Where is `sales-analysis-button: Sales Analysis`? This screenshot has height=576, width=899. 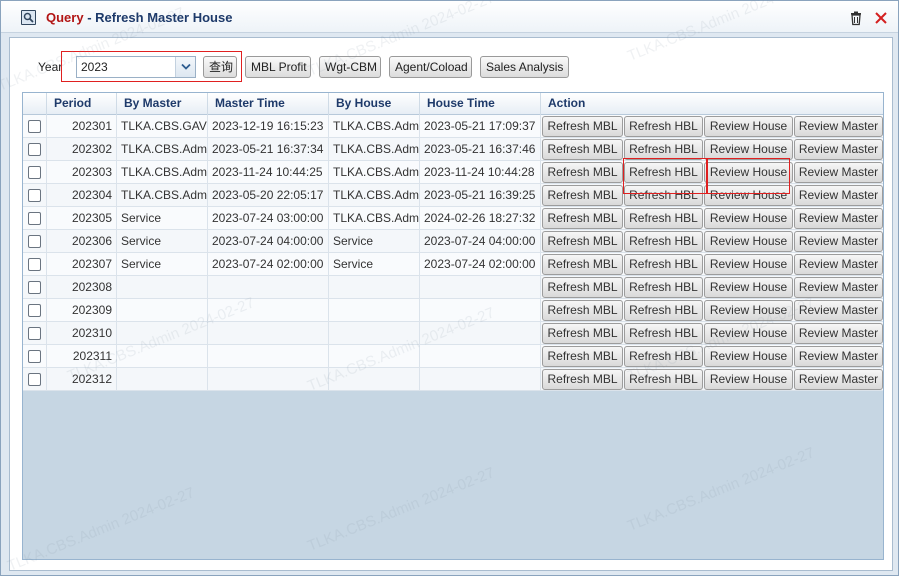 sales-analysis-button: Sales Analysis is located at coordinates (524, 67).